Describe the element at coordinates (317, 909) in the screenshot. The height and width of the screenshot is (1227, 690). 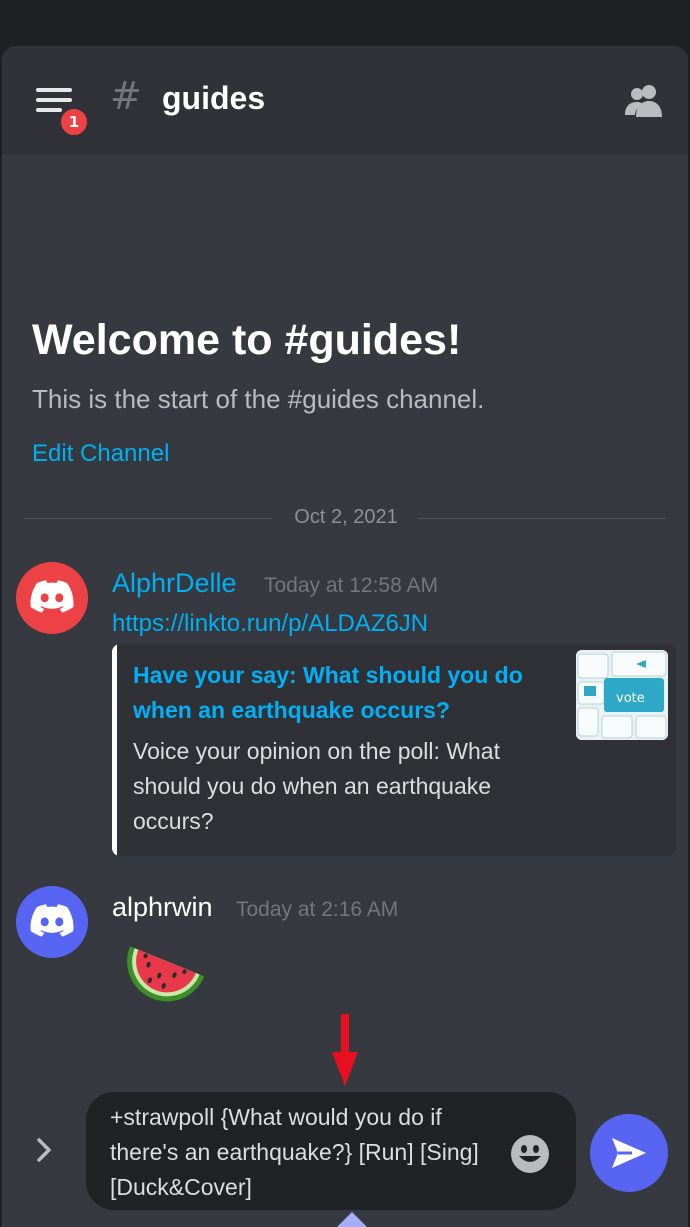
I see `message-timestamp: Today at 2:16 AM` at that location.